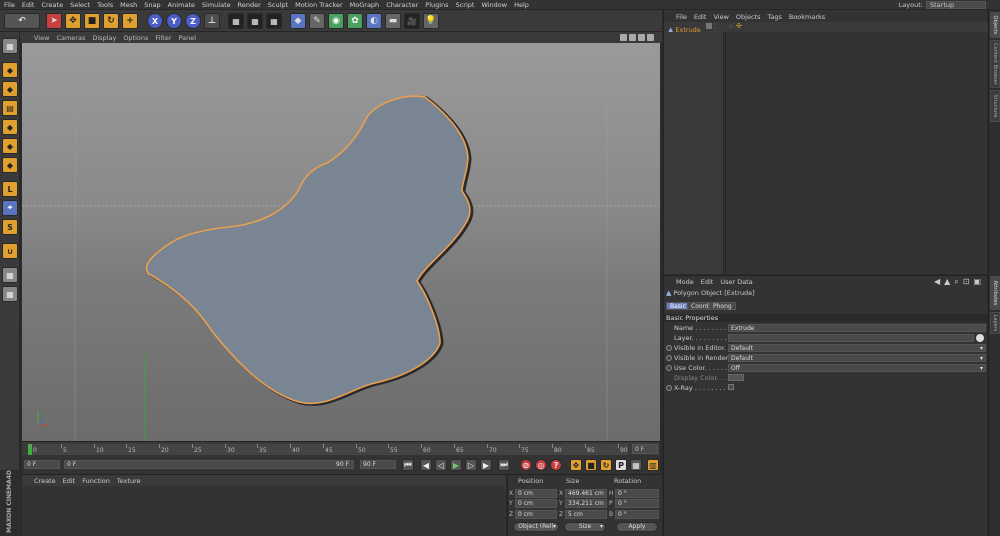  What do you see at coordinates (319, 5) in the screenshot?
I see `menu-motion-tracker: Motion Tracker` at bounding box center [319, 5].